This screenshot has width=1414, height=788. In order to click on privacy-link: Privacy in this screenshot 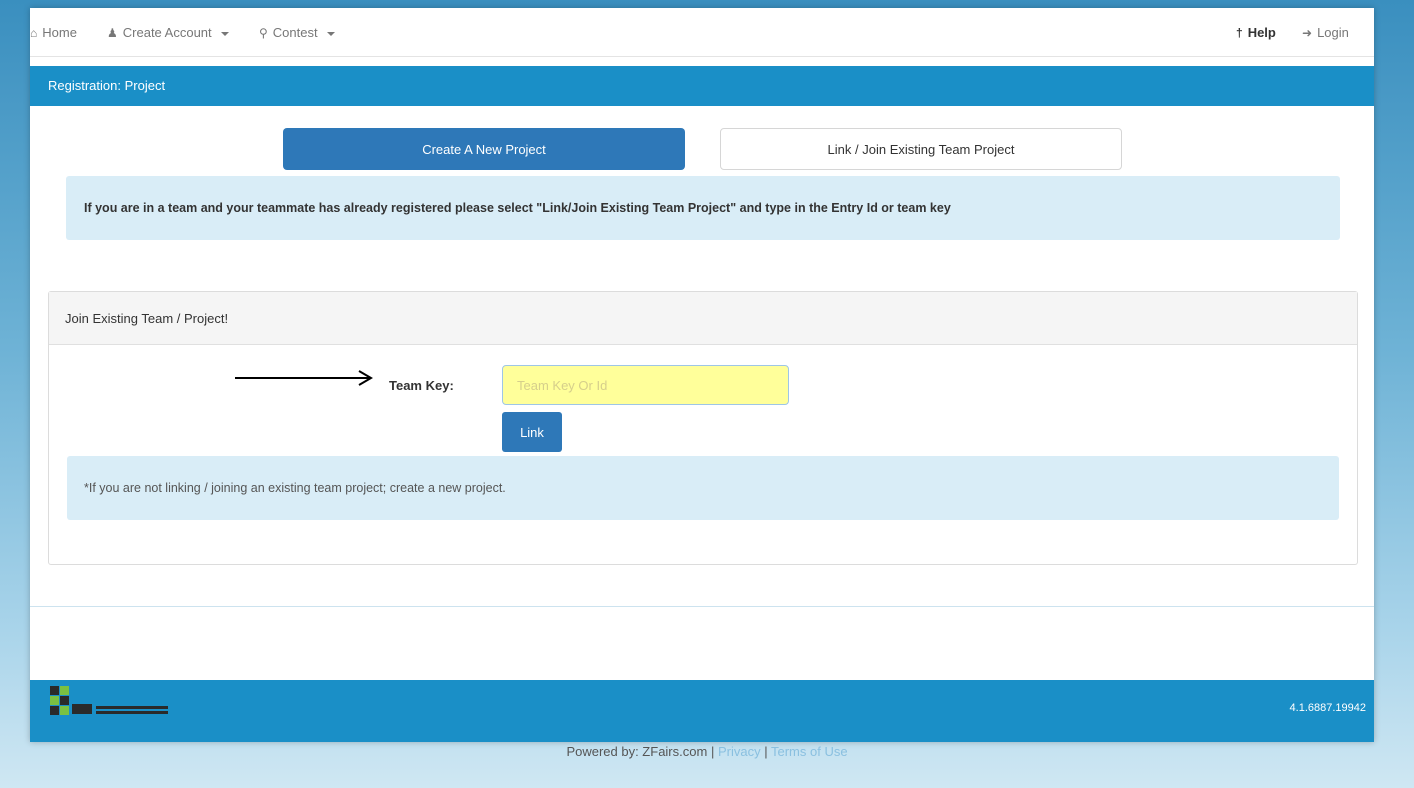, I will do `click(739, 751)`.